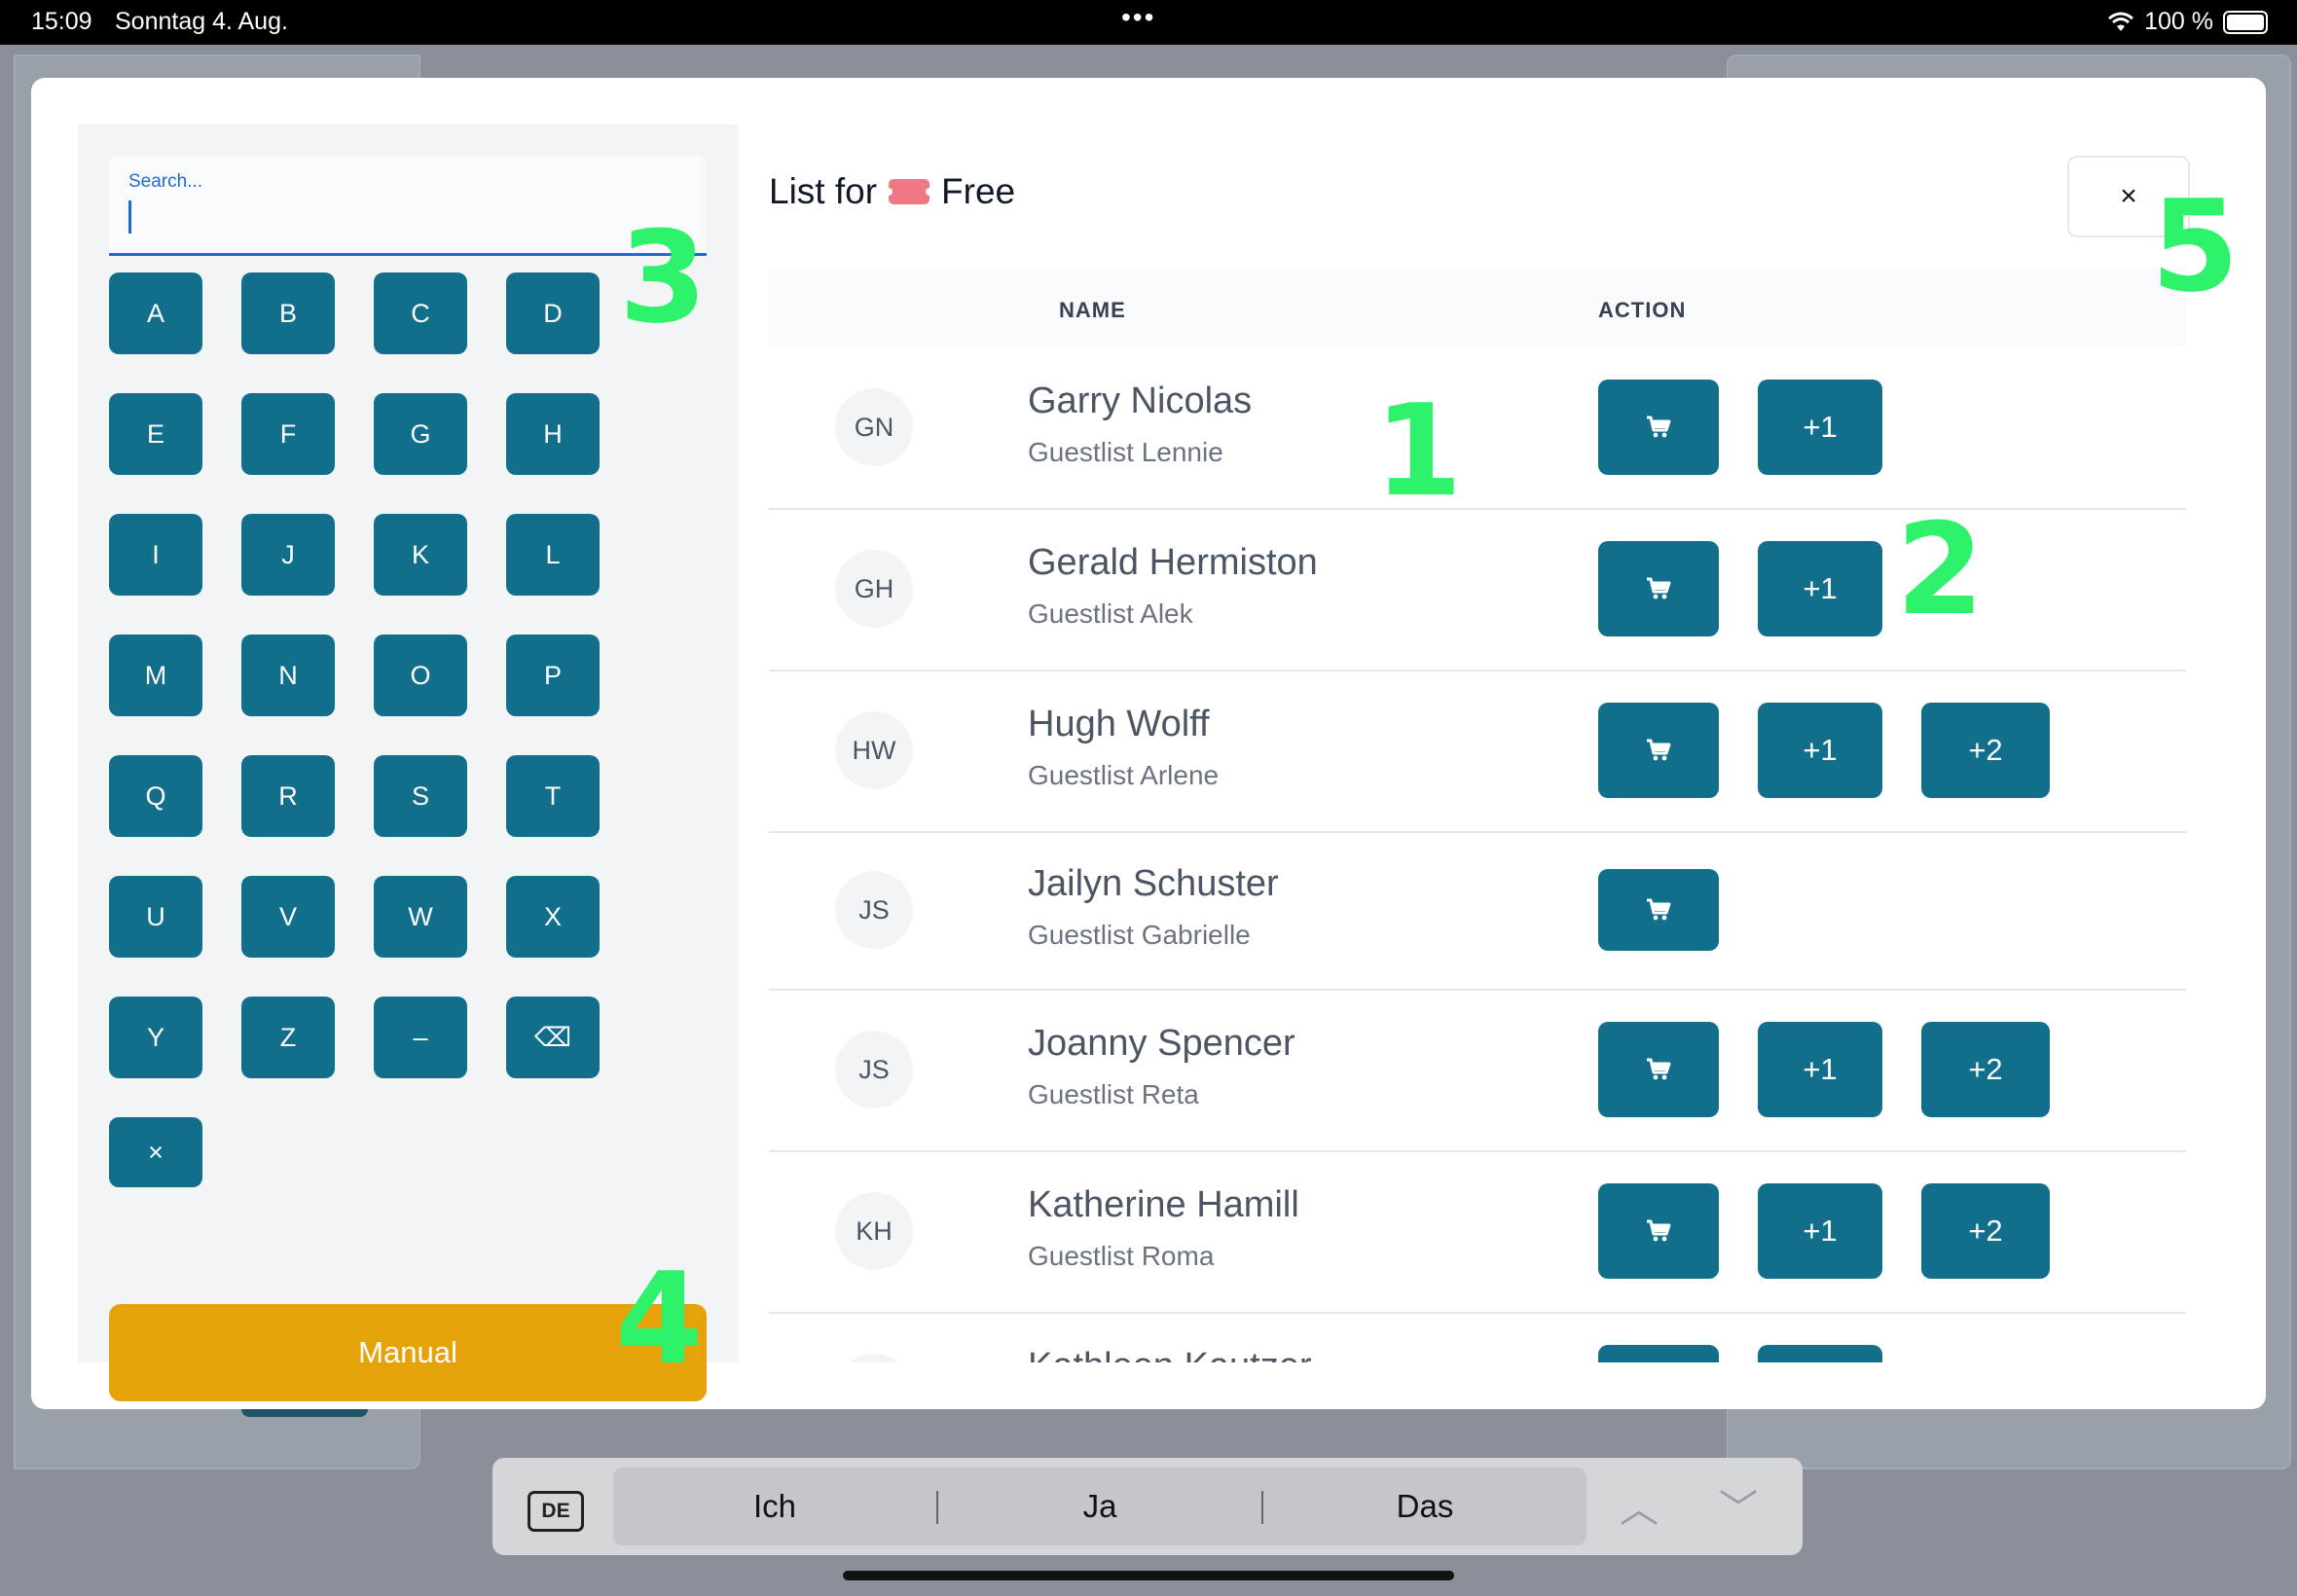 This screenshot has height=1596, width=2297. What do you see at coordinates (1124, 775) in the screenshot?
I see `guestlist-label: Guestlist Arlene` at bounding box center [1124, 775].